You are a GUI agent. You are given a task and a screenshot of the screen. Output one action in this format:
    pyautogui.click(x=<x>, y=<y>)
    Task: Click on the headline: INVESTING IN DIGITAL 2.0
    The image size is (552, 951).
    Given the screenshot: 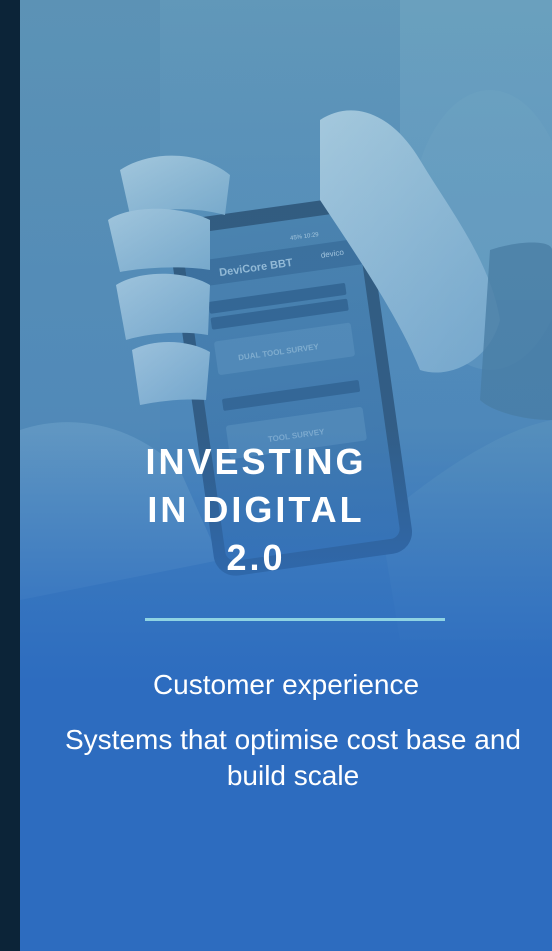 What is the action you would take?
    pyautogui.click(x=266, y=510)
    